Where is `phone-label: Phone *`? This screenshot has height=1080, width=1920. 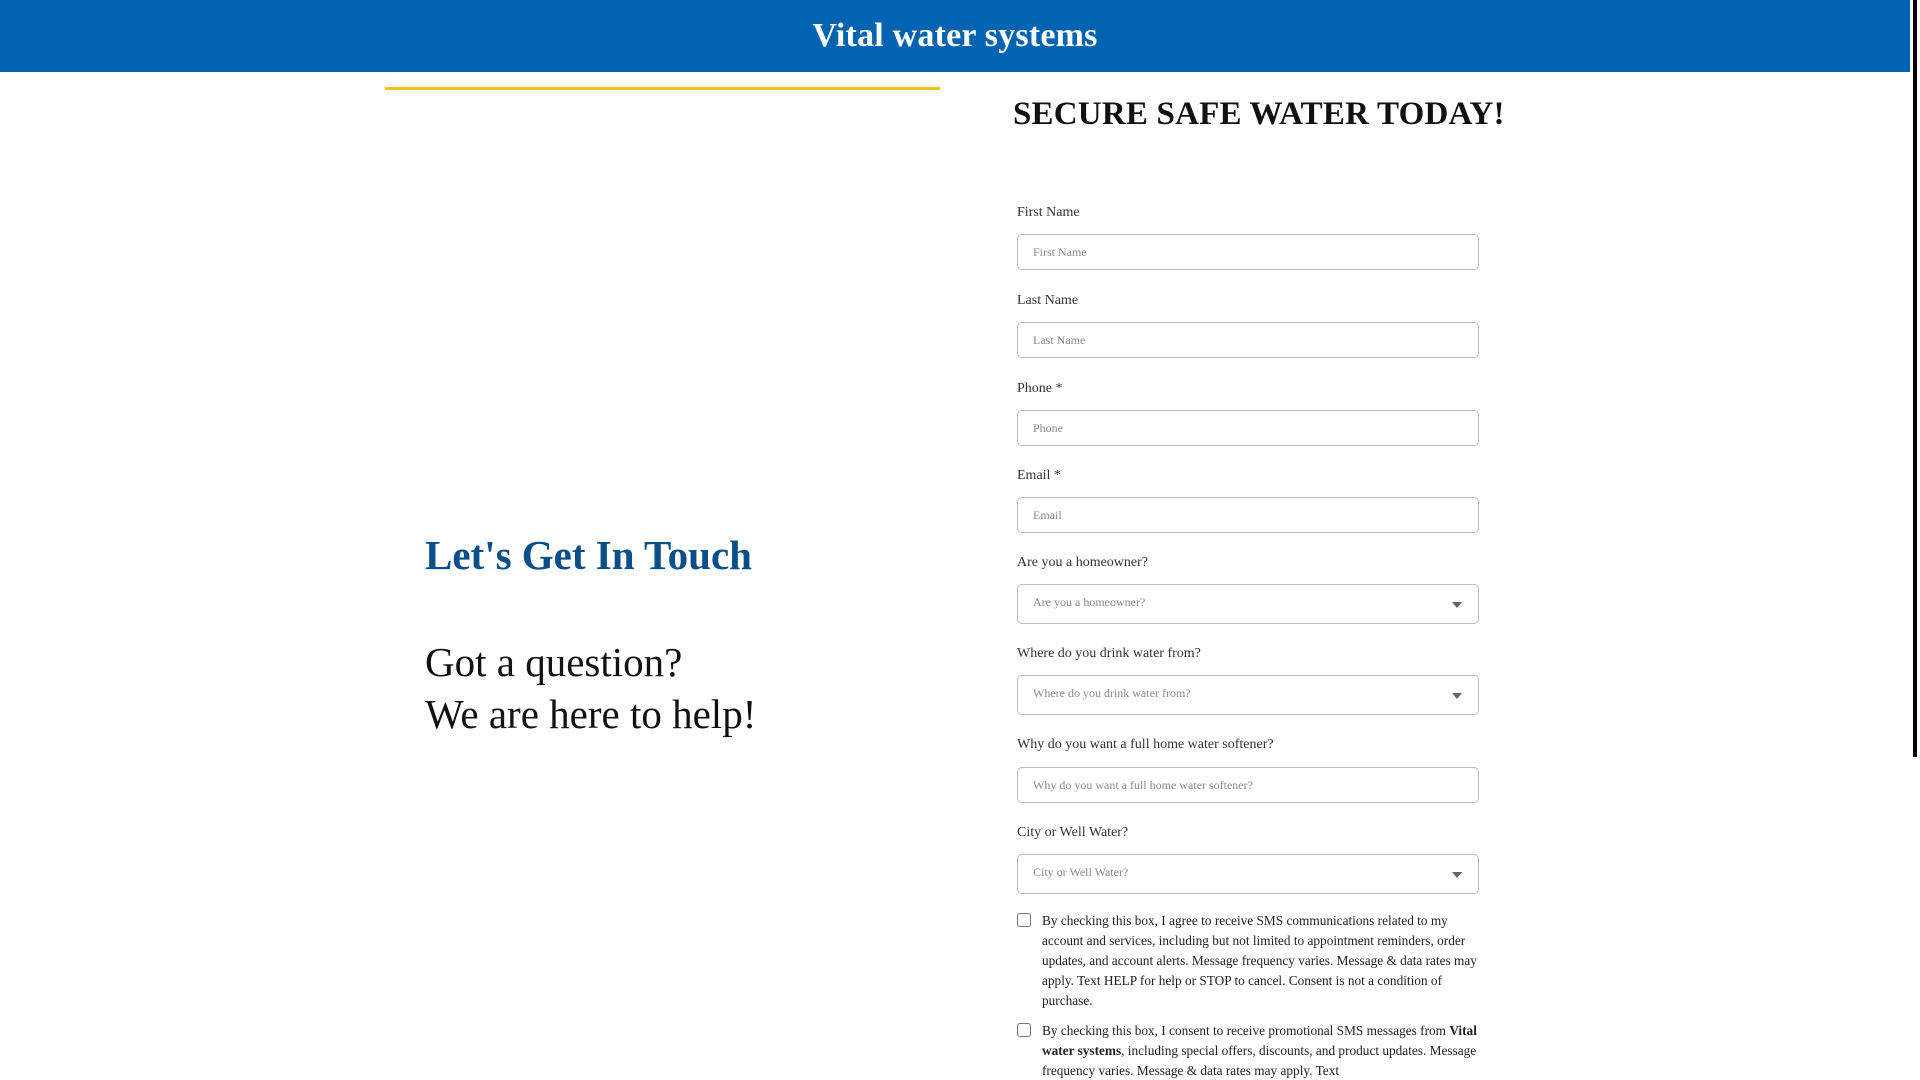 phone-label: Phone * is located at coordinates (1040, 388).